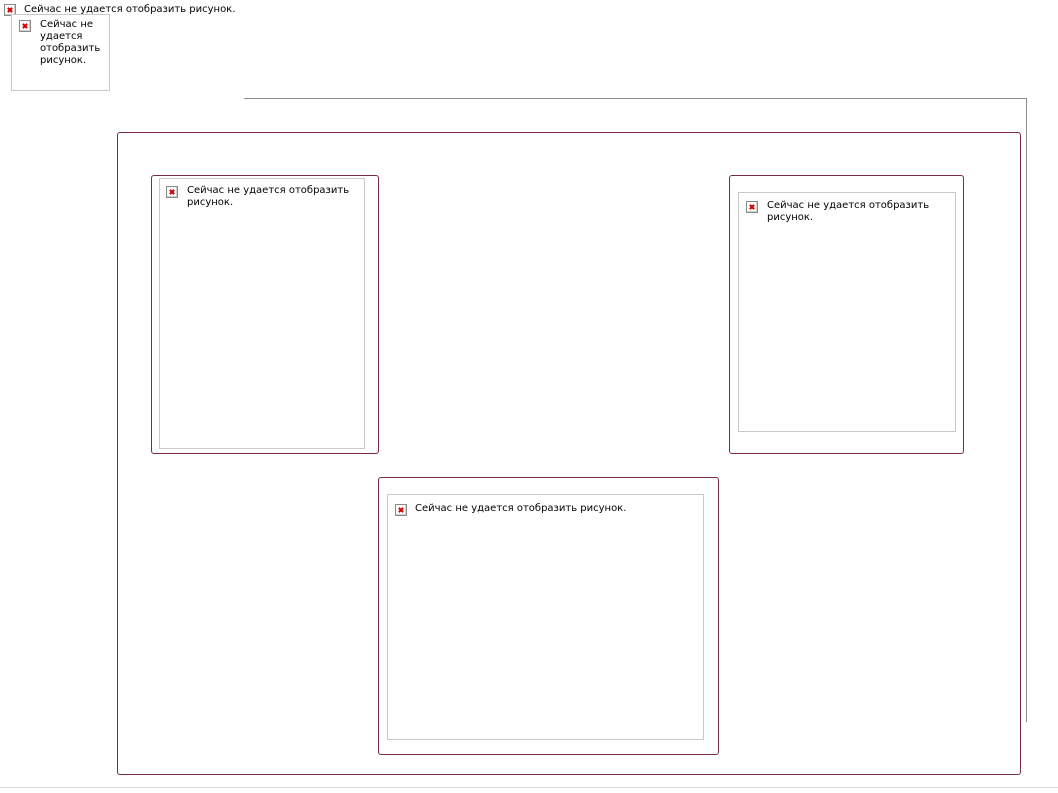  What do you see at coordinates (545, 617) in the screenshot?
I see `bottom-panel-broken-image: Сейчас не удается отобразить рисунок.` at bounding box center [545, 617].